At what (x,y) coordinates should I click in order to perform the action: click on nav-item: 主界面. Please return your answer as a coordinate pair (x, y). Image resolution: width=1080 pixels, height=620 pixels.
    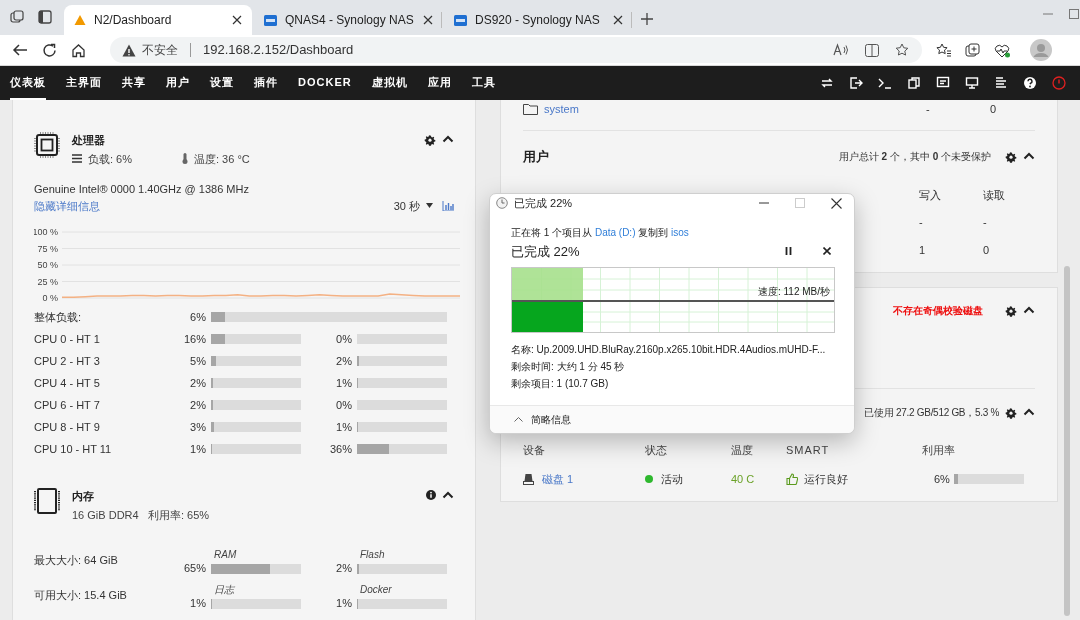
    Looking at the image, I should click on (84, 83).